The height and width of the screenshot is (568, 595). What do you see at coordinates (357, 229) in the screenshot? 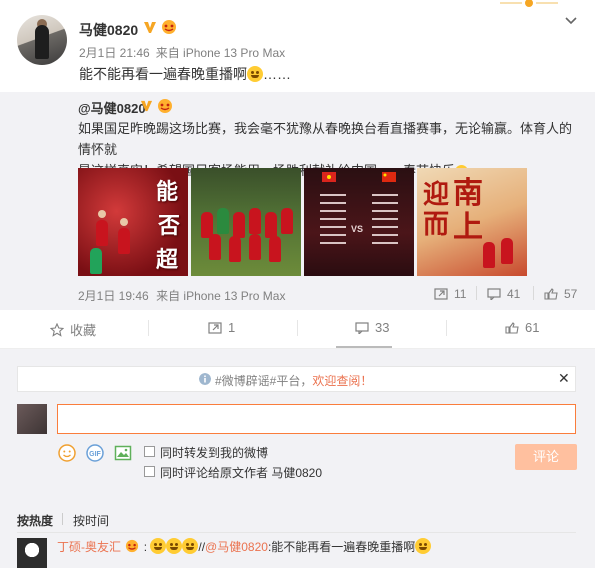
I see `image-vs-label: VS` at bounding box center [357, 229].